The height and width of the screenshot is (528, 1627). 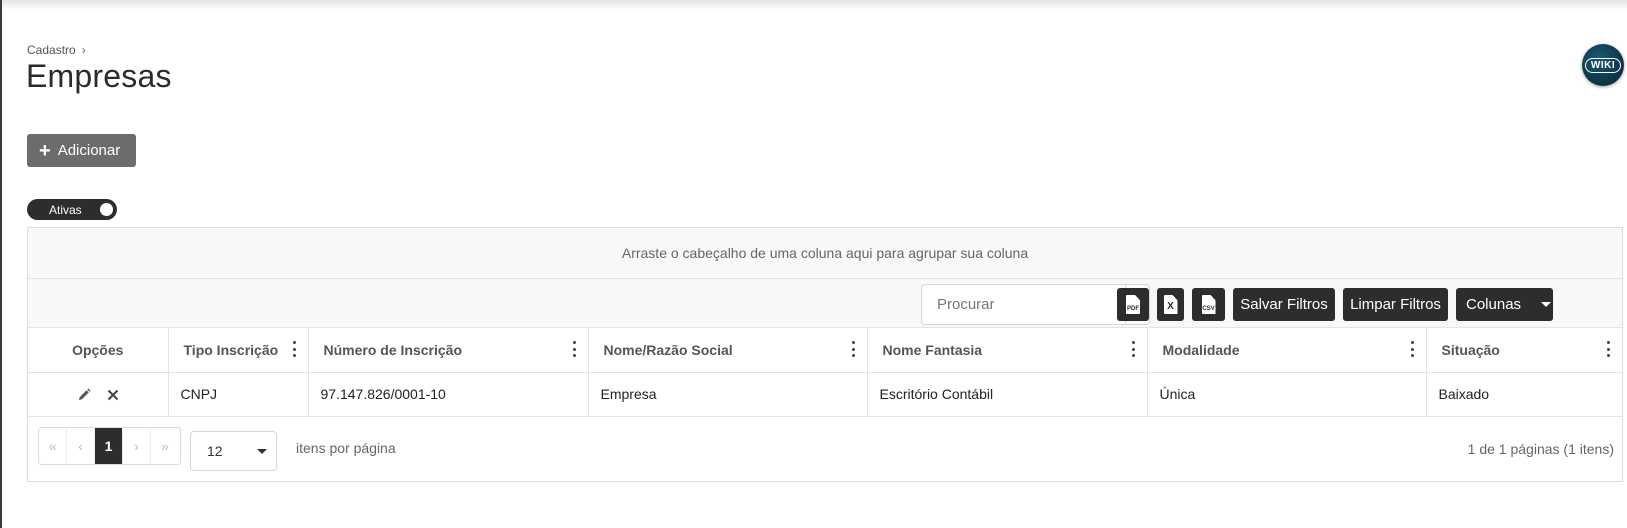 I want to click on excel-file-icon: X, so click(x=1170, y=304).